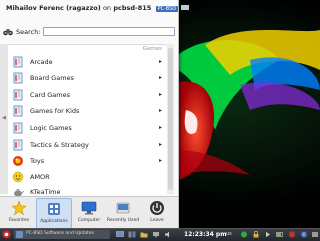  Describe the element at coordinates (41, 62) in the screenshot. I see `menu-item-label: Arcade` at that location.